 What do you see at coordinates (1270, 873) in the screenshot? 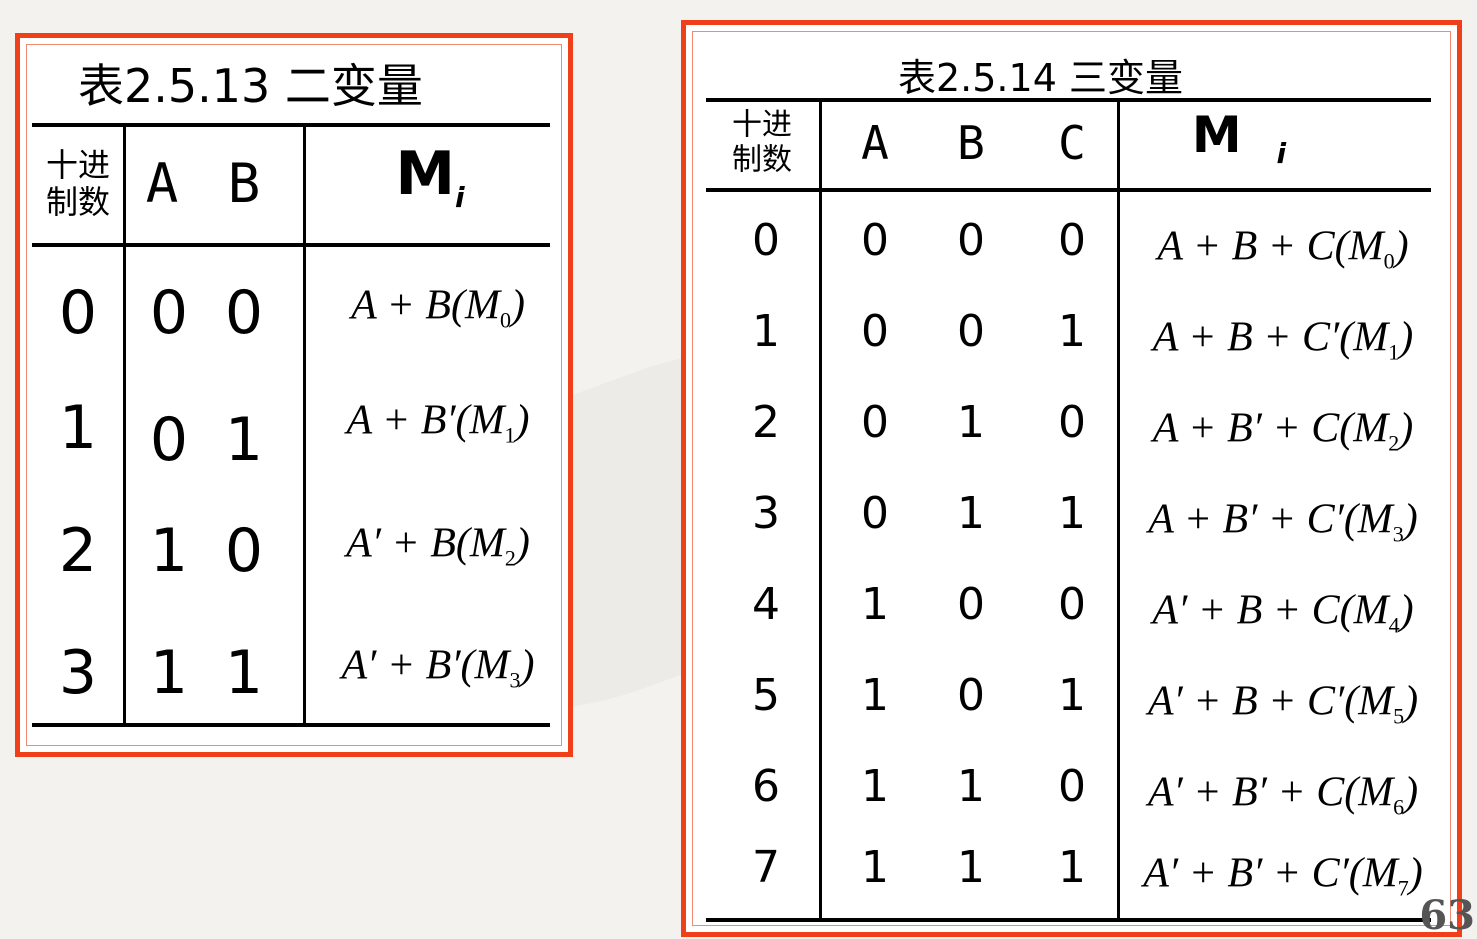
I see `maxterm-text: A′ + B′ + C′(M` at bounding box center [1270, 873].